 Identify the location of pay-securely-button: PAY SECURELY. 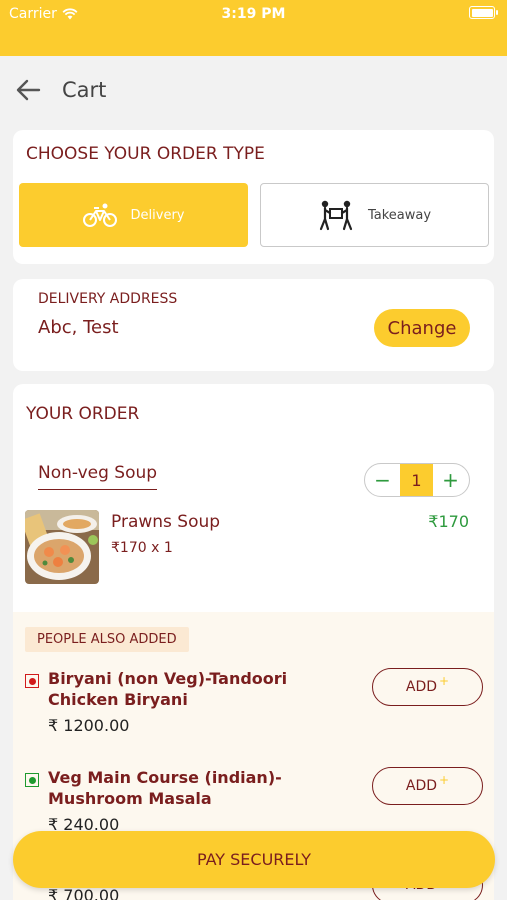
(254, 859).